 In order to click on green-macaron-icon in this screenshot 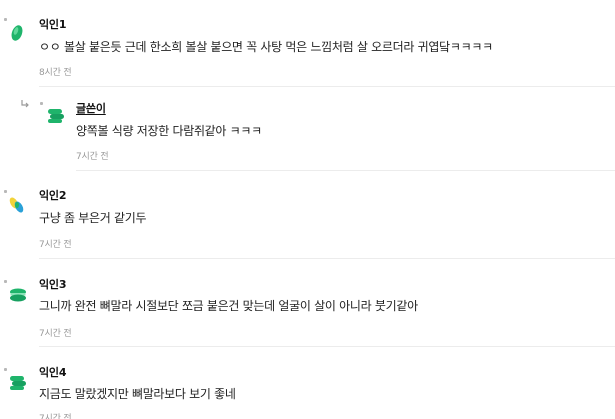, I will do `click(18, 295)`.